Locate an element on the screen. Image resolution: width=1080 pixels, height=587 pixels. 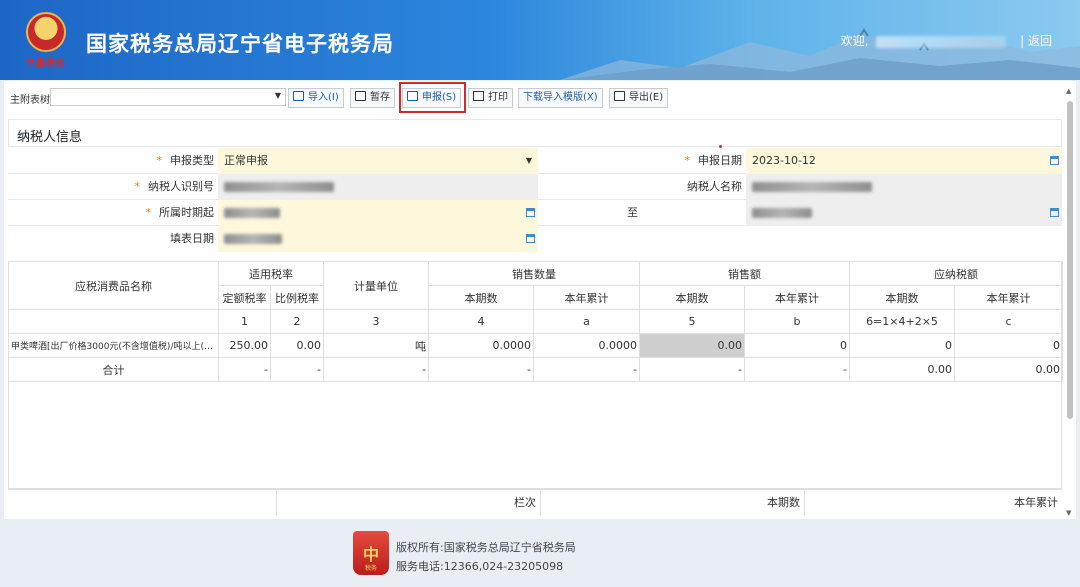
form-row: * 申报类型 正常申报 ▼ * 申报日期 2023-10-12 is located at coordinates (535, 161).